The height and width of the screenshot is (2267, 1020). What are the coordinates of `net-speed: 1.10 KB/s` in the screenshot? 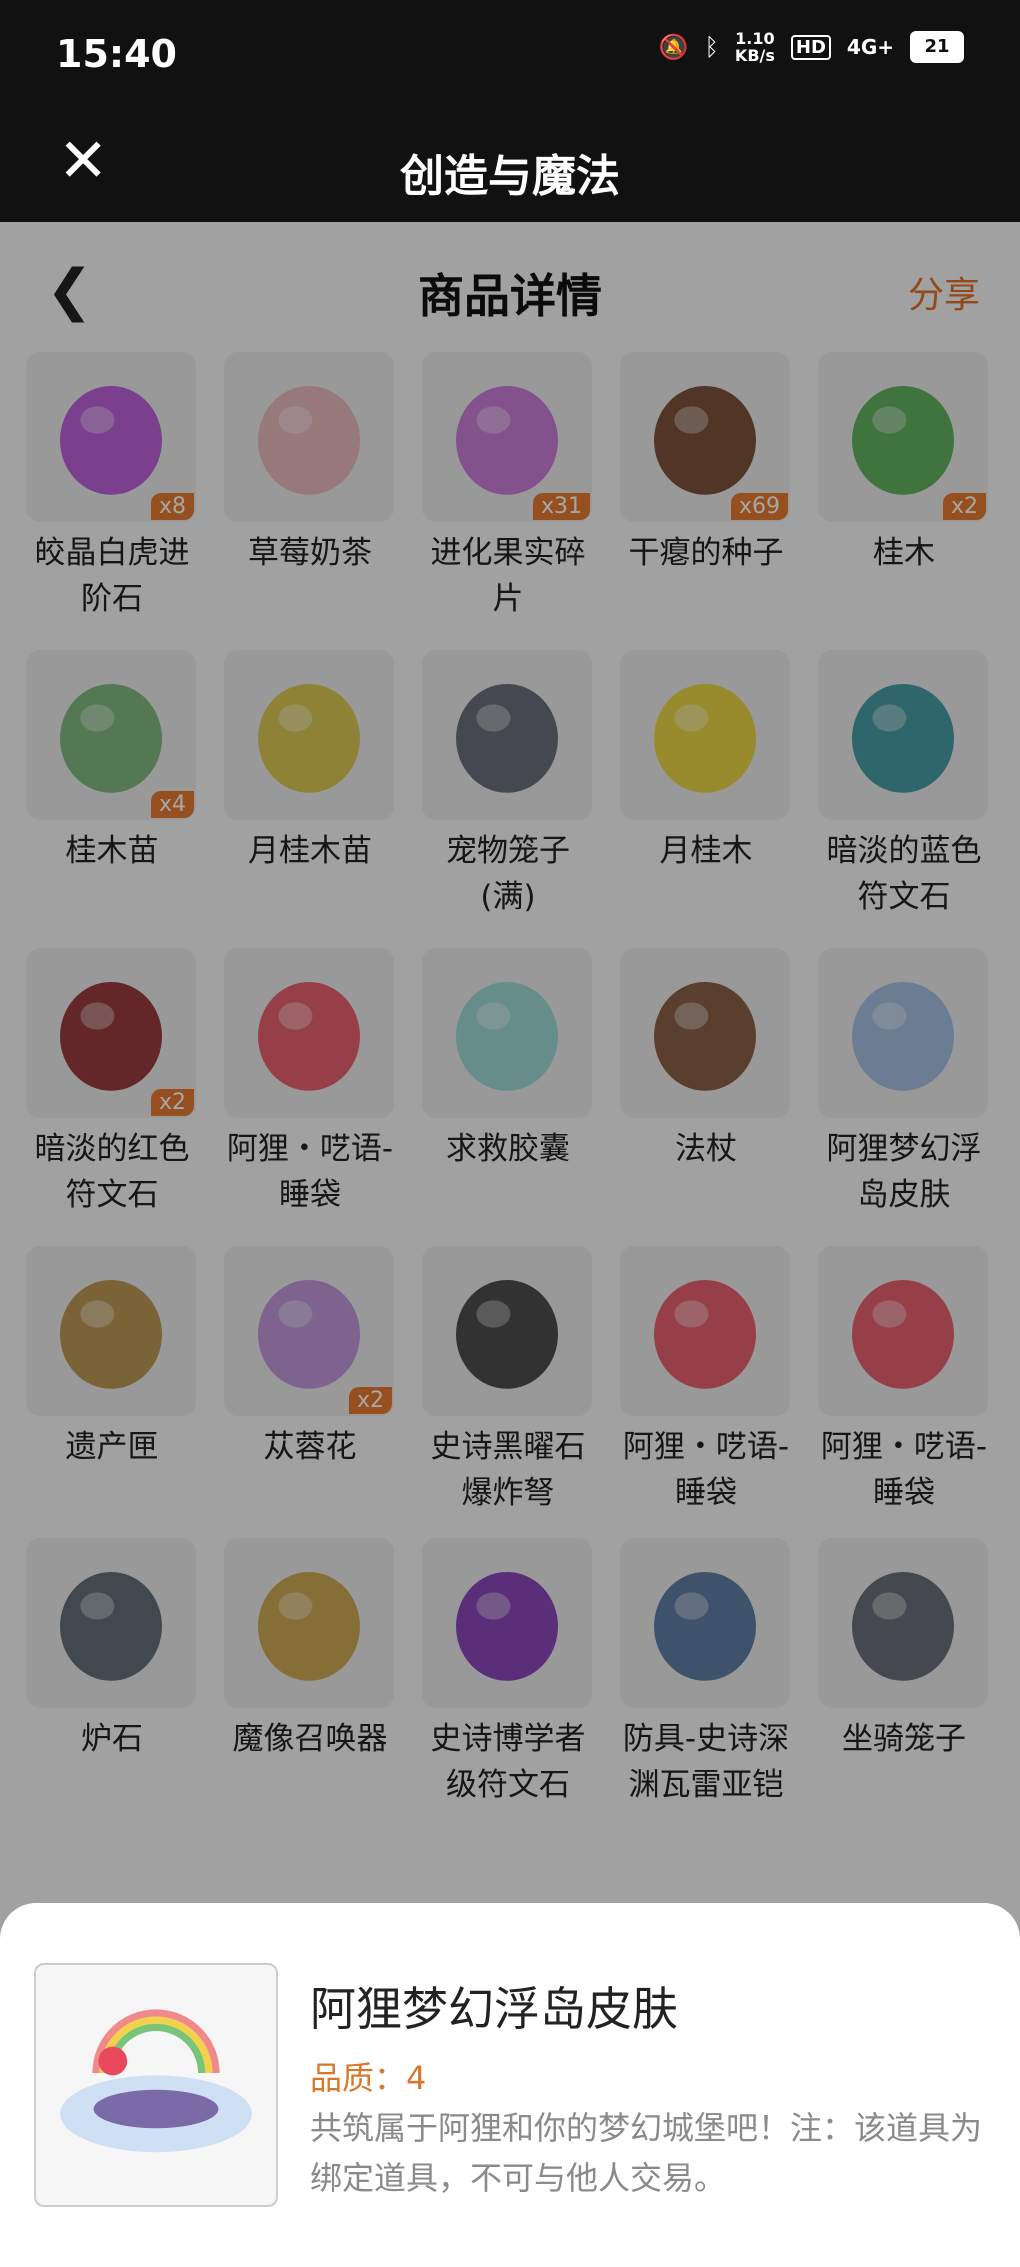 It's located at (755, 47).